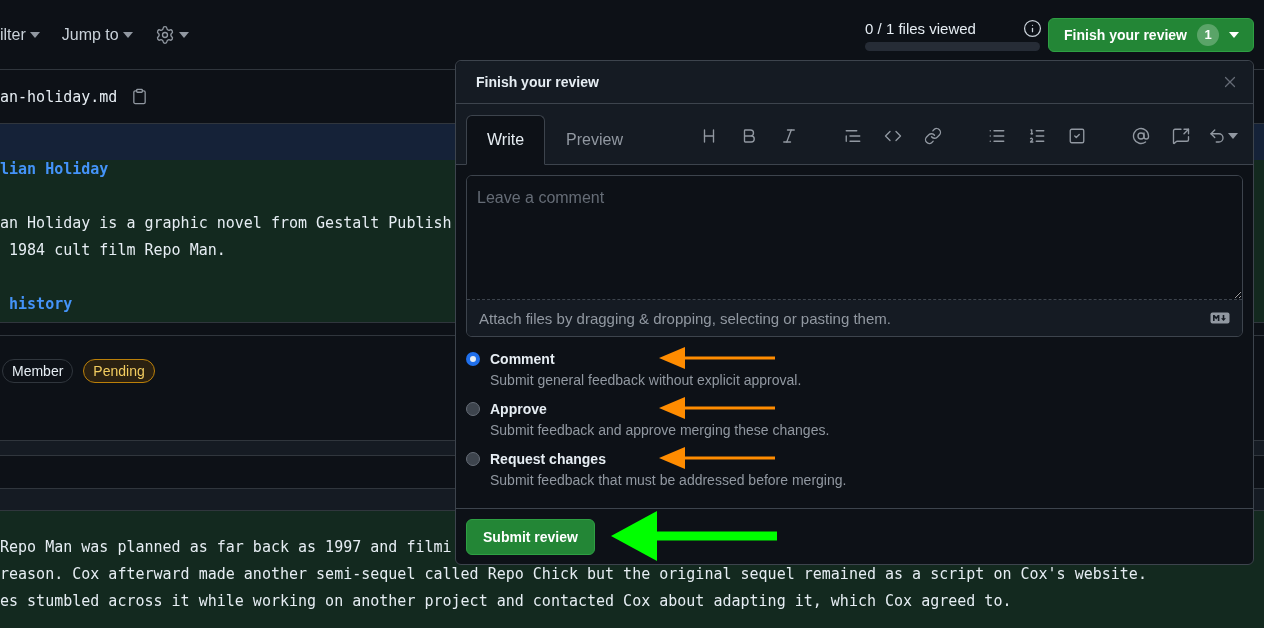 This screenshot has width=1264, height=628. I want to click on task-list-icon, so click(1077, 136).